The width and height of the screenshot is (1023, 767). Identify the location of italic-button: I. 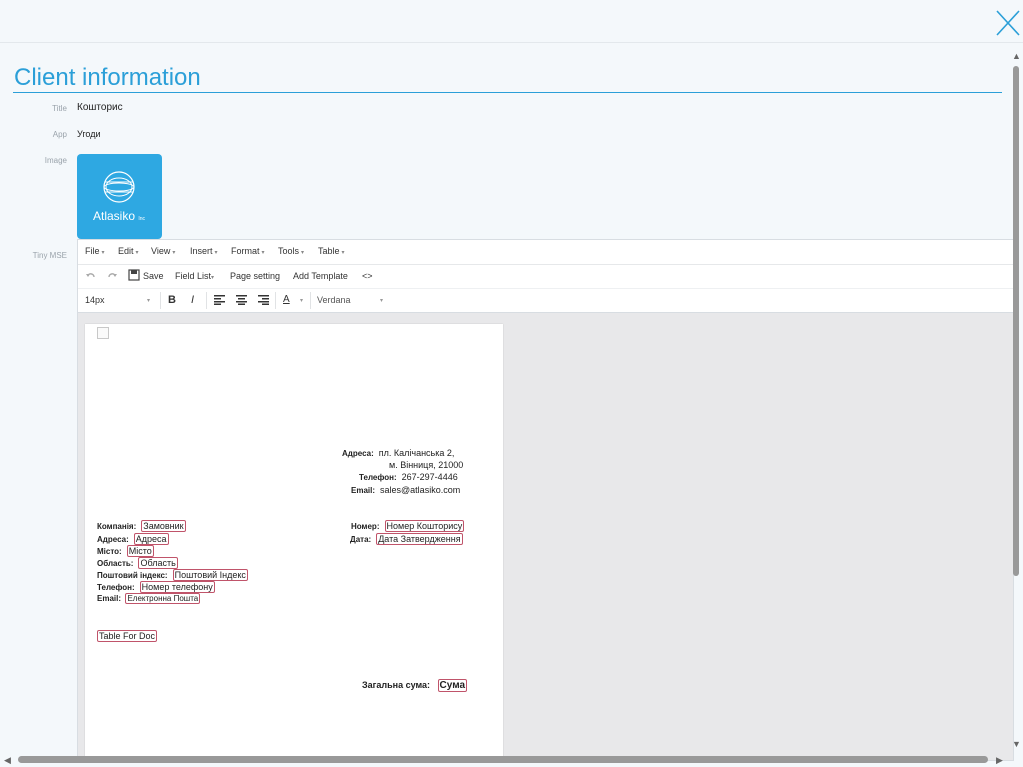
(192, 300).